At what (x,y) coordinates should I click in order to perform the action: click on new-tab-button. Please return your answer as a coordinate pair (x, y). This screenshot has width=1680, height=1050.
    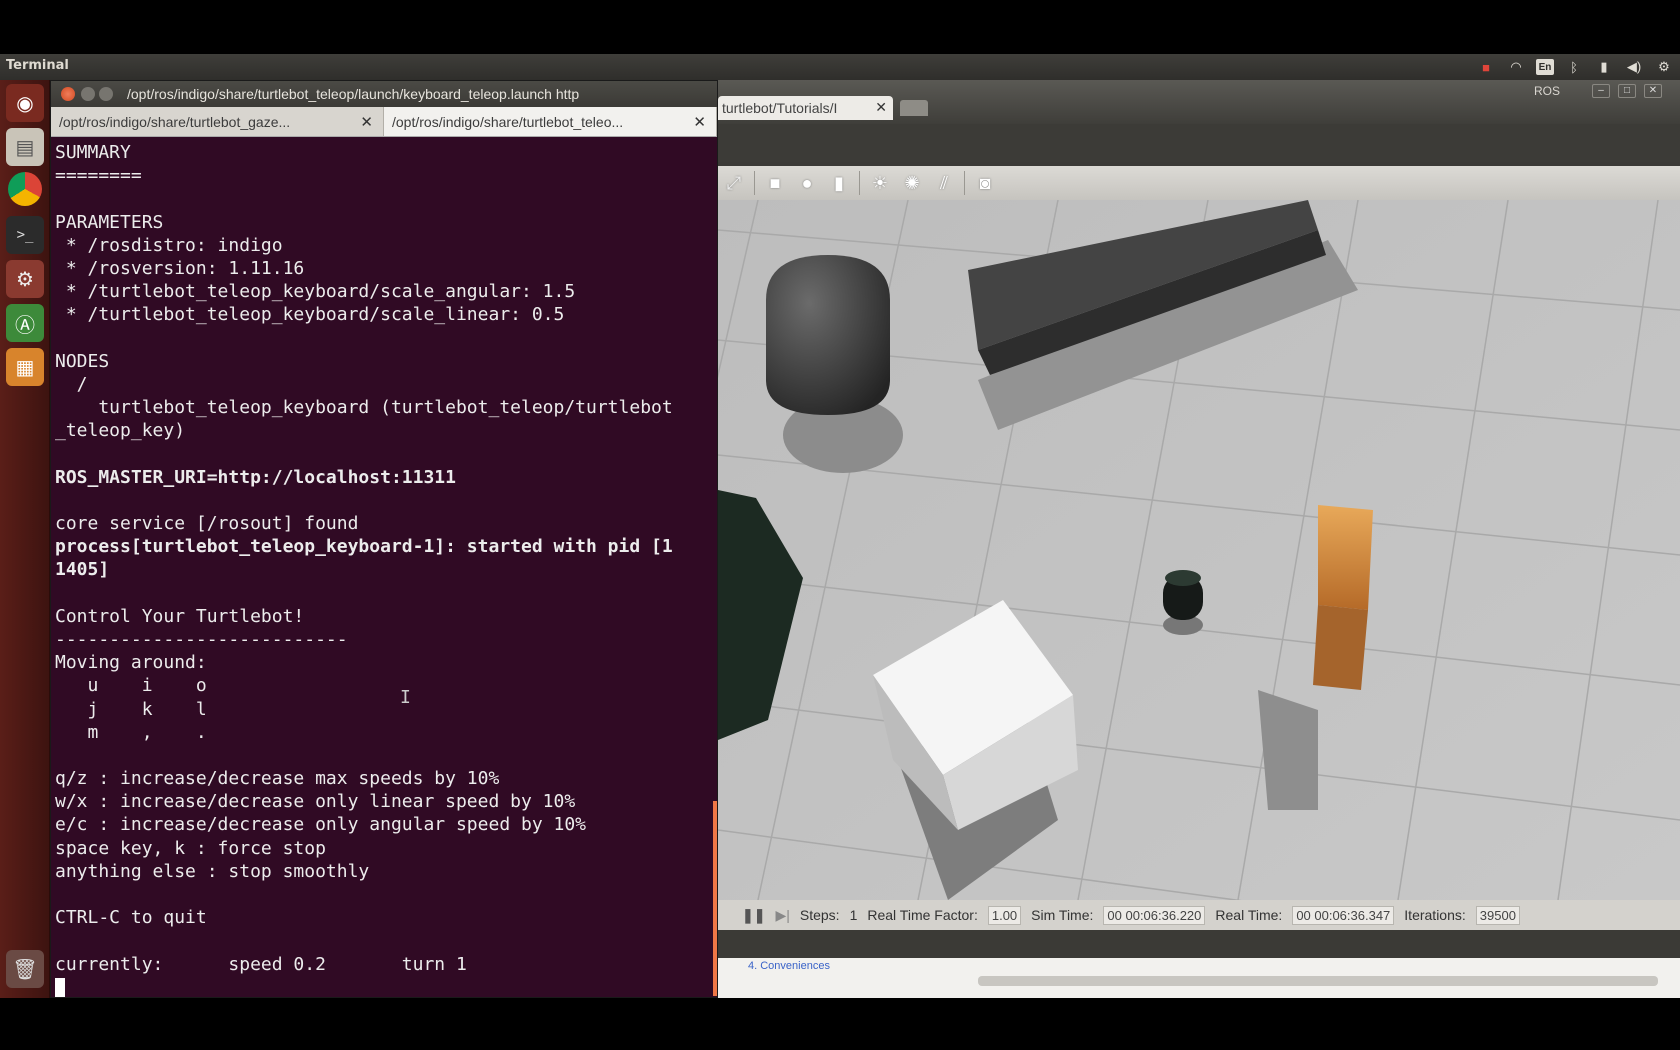
    Looking at the image, I should click on (914, 108).